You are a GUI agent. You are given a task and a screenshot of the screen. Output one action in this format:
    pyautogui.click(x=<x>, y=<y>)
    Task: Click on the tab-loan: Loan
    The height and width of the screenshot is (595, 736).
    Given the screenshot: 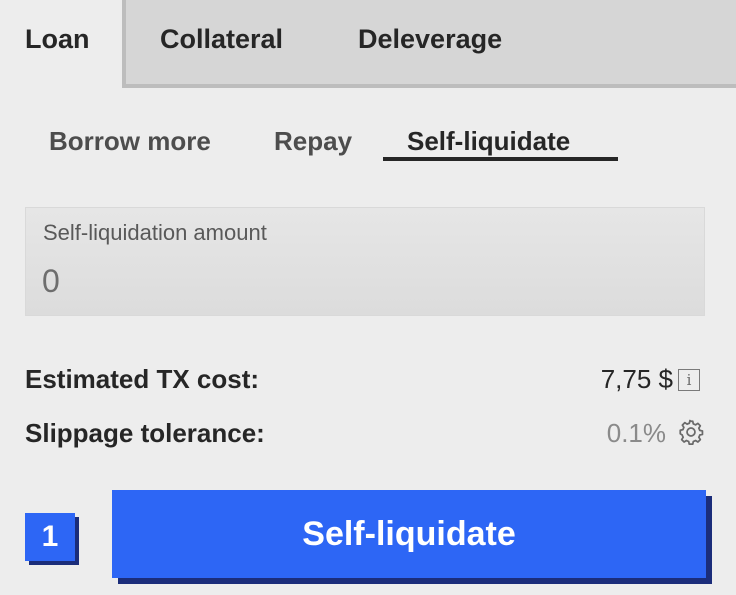 What is the action you would take?
    pyautogui.click(x=57, y=39)
    